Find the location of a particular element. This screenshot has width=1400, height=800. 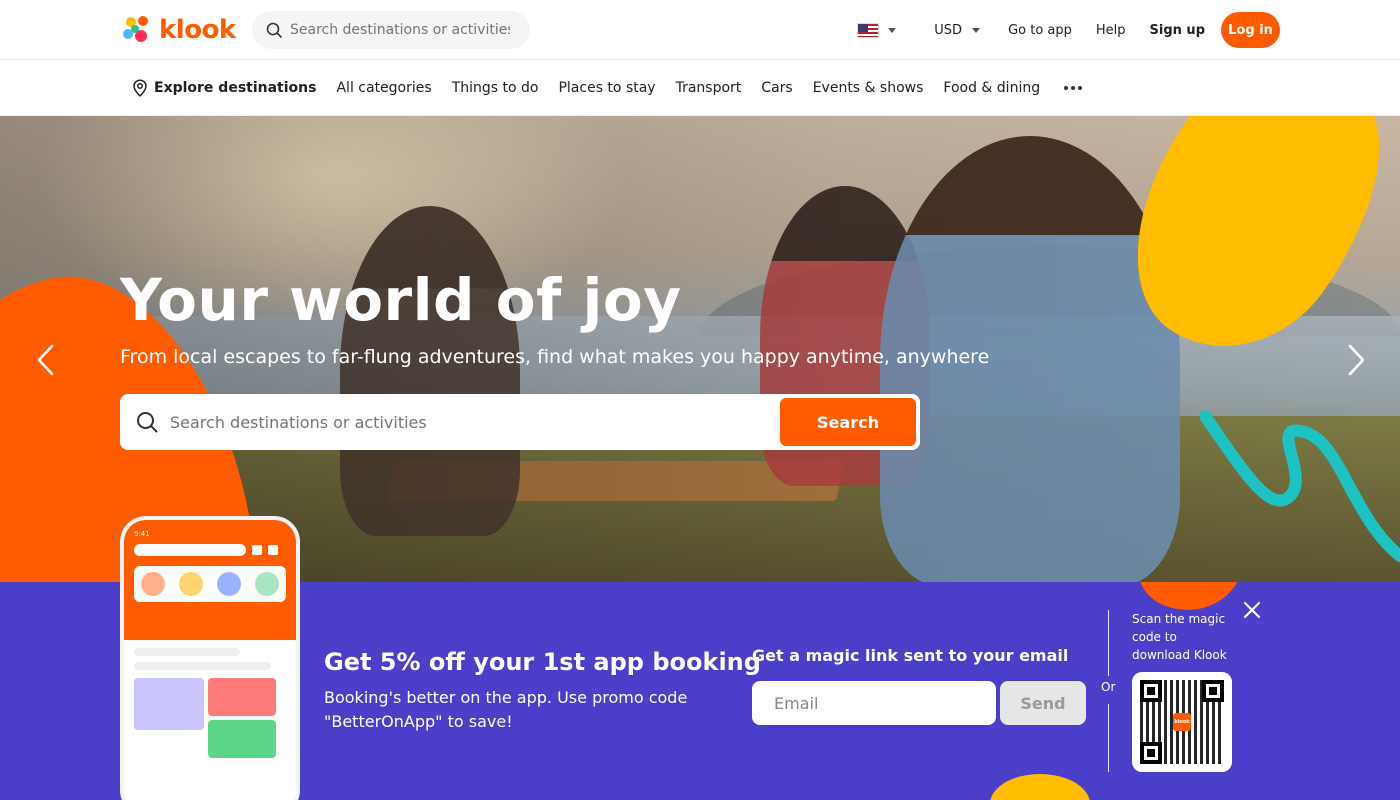

sign-up-link: Sign up is located at coordinates (1177, 30).